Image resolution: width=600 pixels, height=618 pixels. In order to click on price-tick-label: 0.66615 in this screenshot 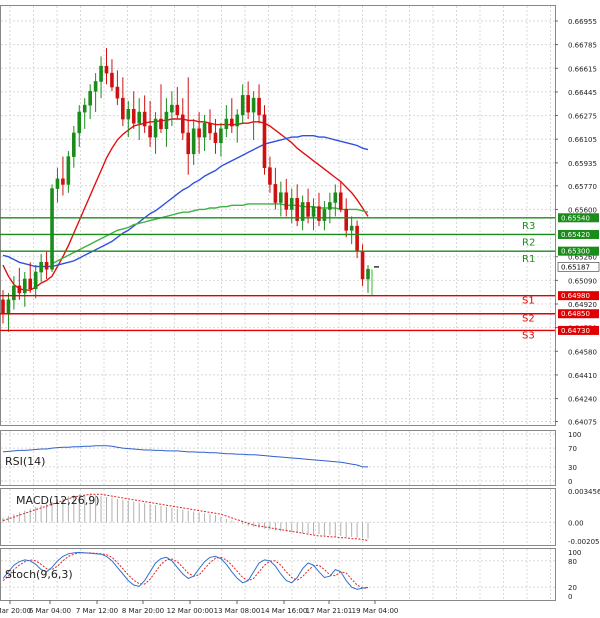, I will do `click(582, 69)`.